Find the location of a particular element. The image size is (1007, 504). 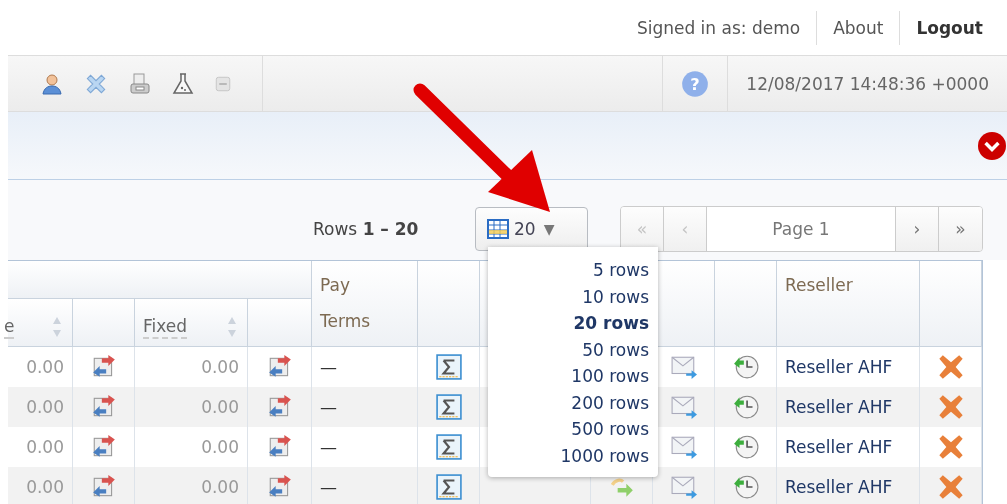

menu-item: 1000 rows is located at coordinates (568, 455).